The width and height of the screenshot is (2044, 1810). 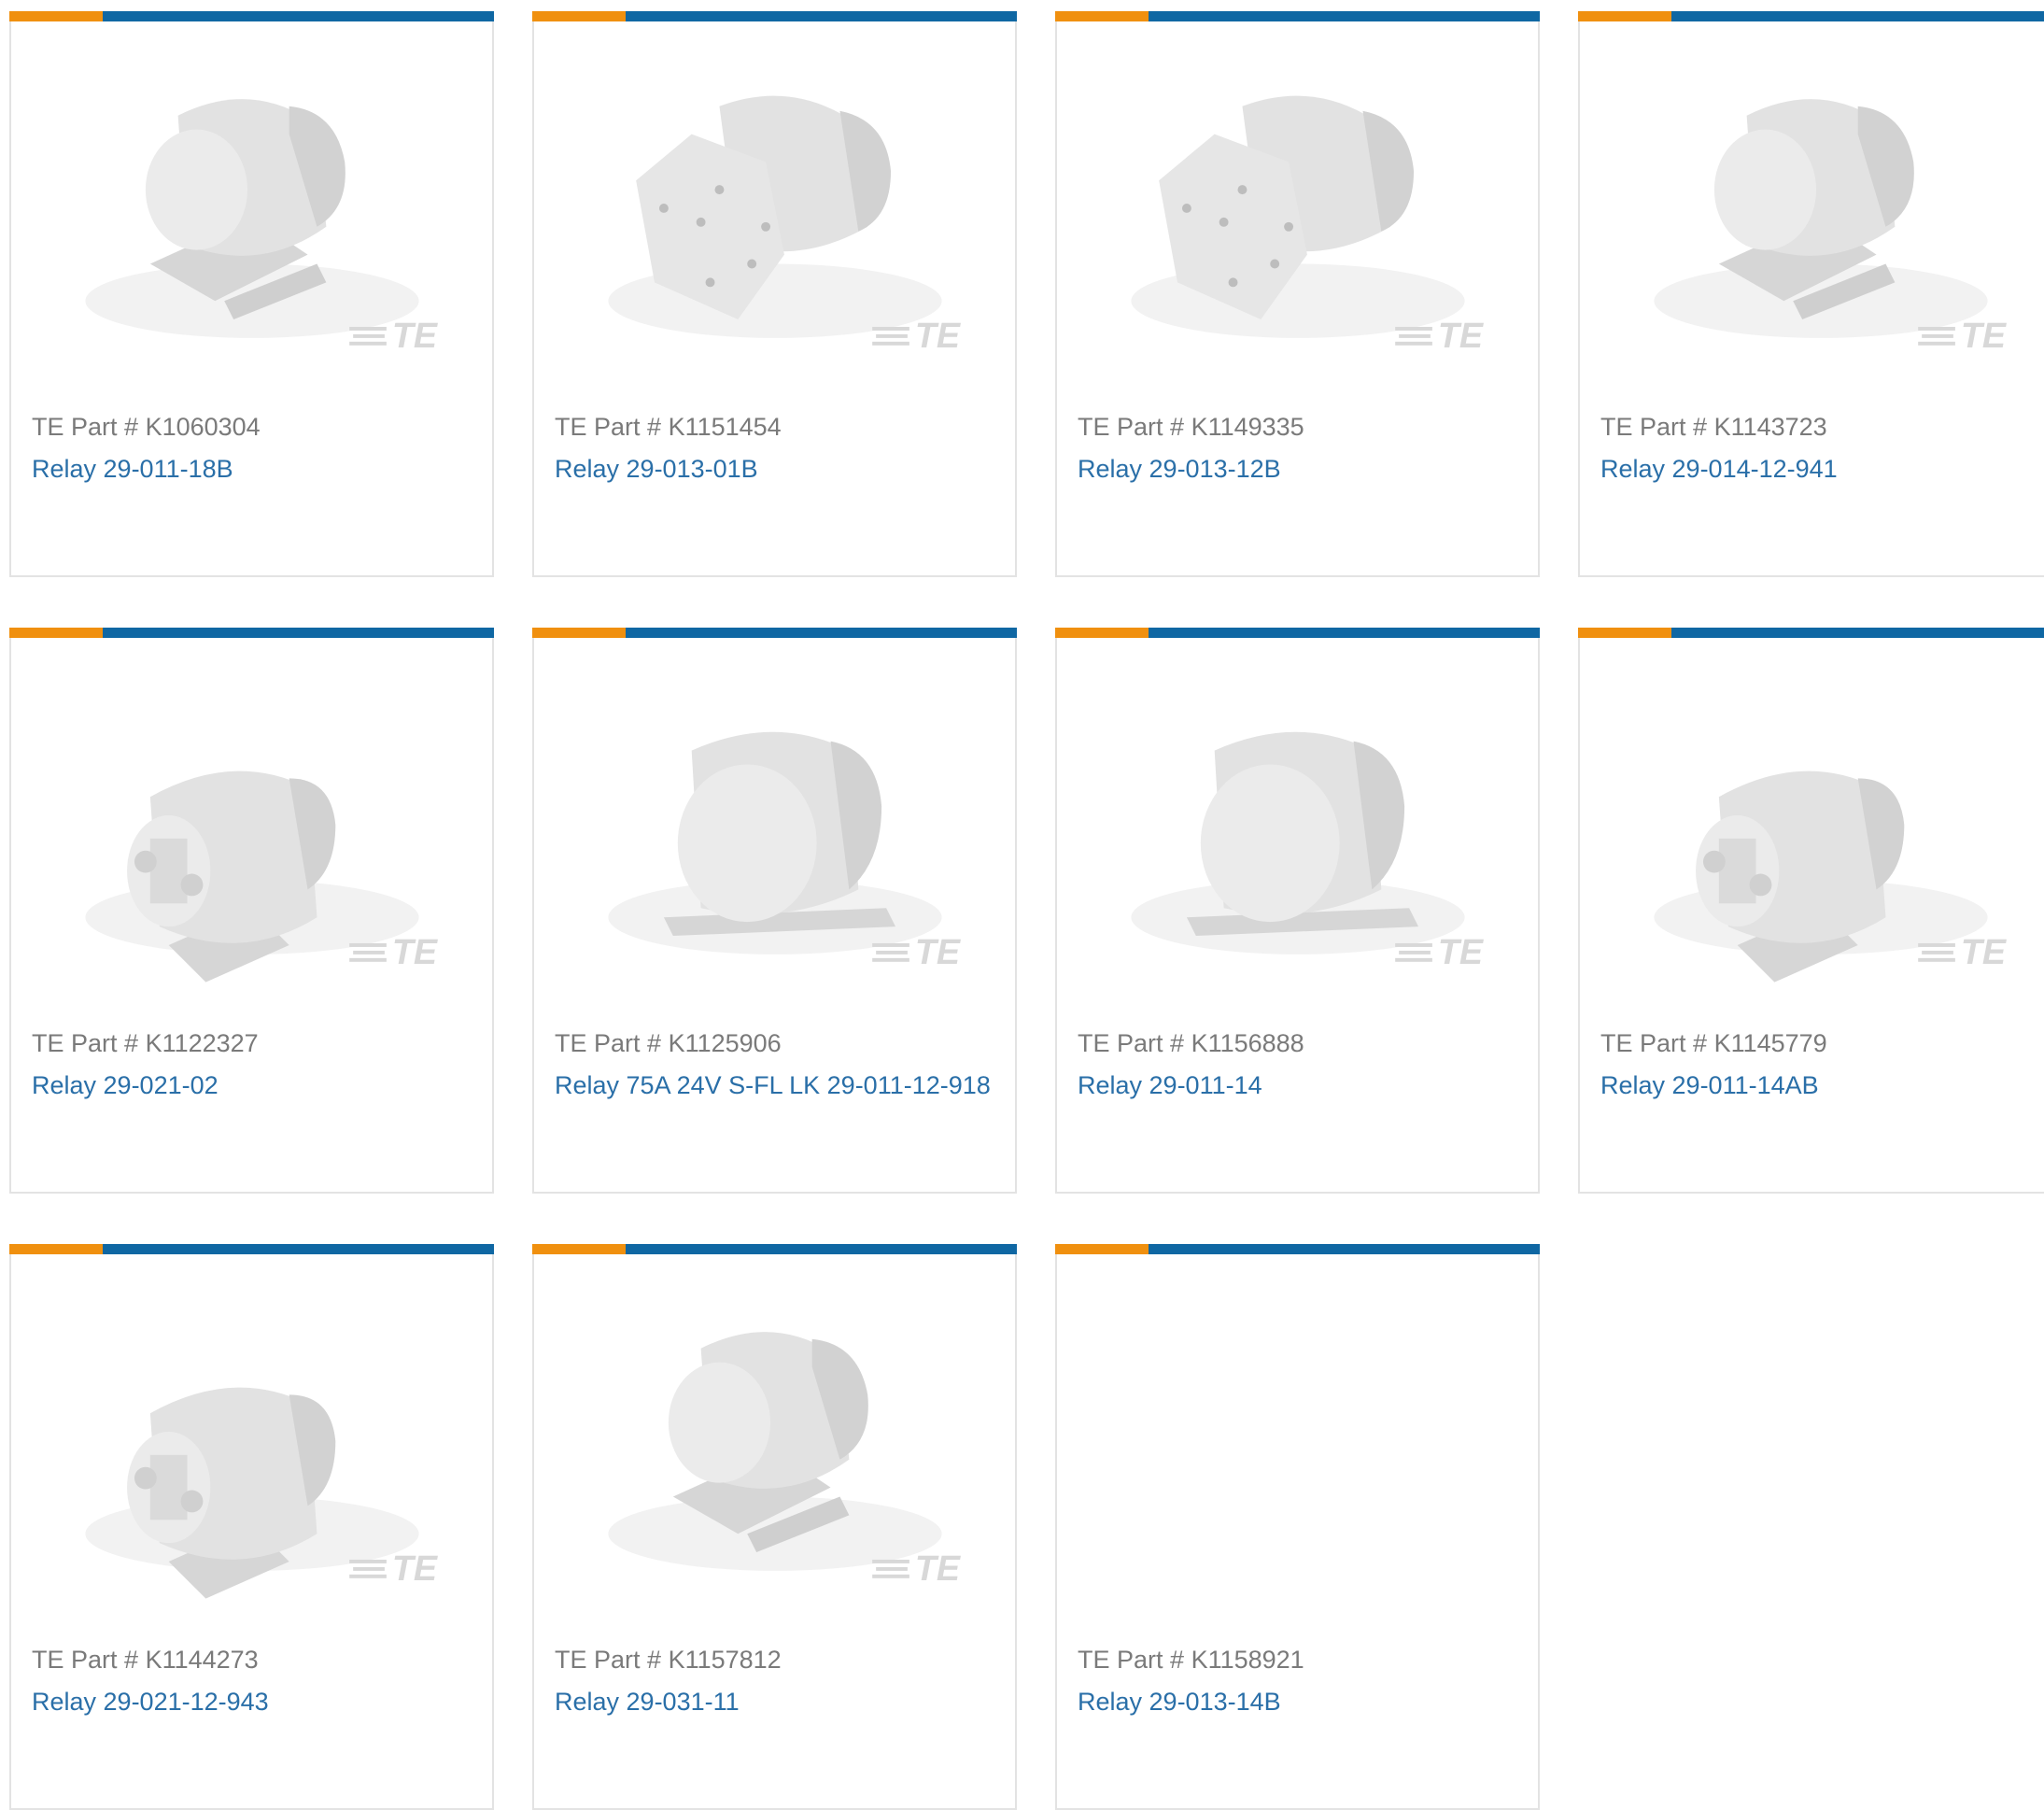 I want to click on product-card: TE TE Part # K1156888 Relay 29-011-14, so click(x=1297, y=911).